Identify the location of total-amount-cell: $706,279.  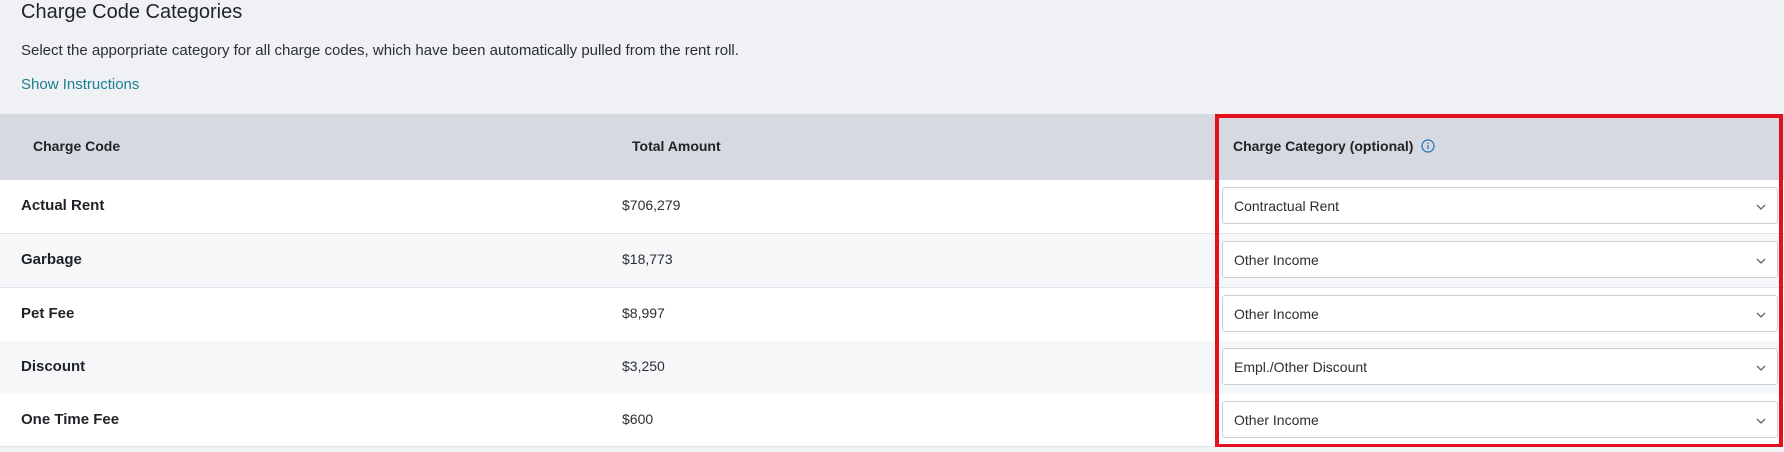
(651, 205).